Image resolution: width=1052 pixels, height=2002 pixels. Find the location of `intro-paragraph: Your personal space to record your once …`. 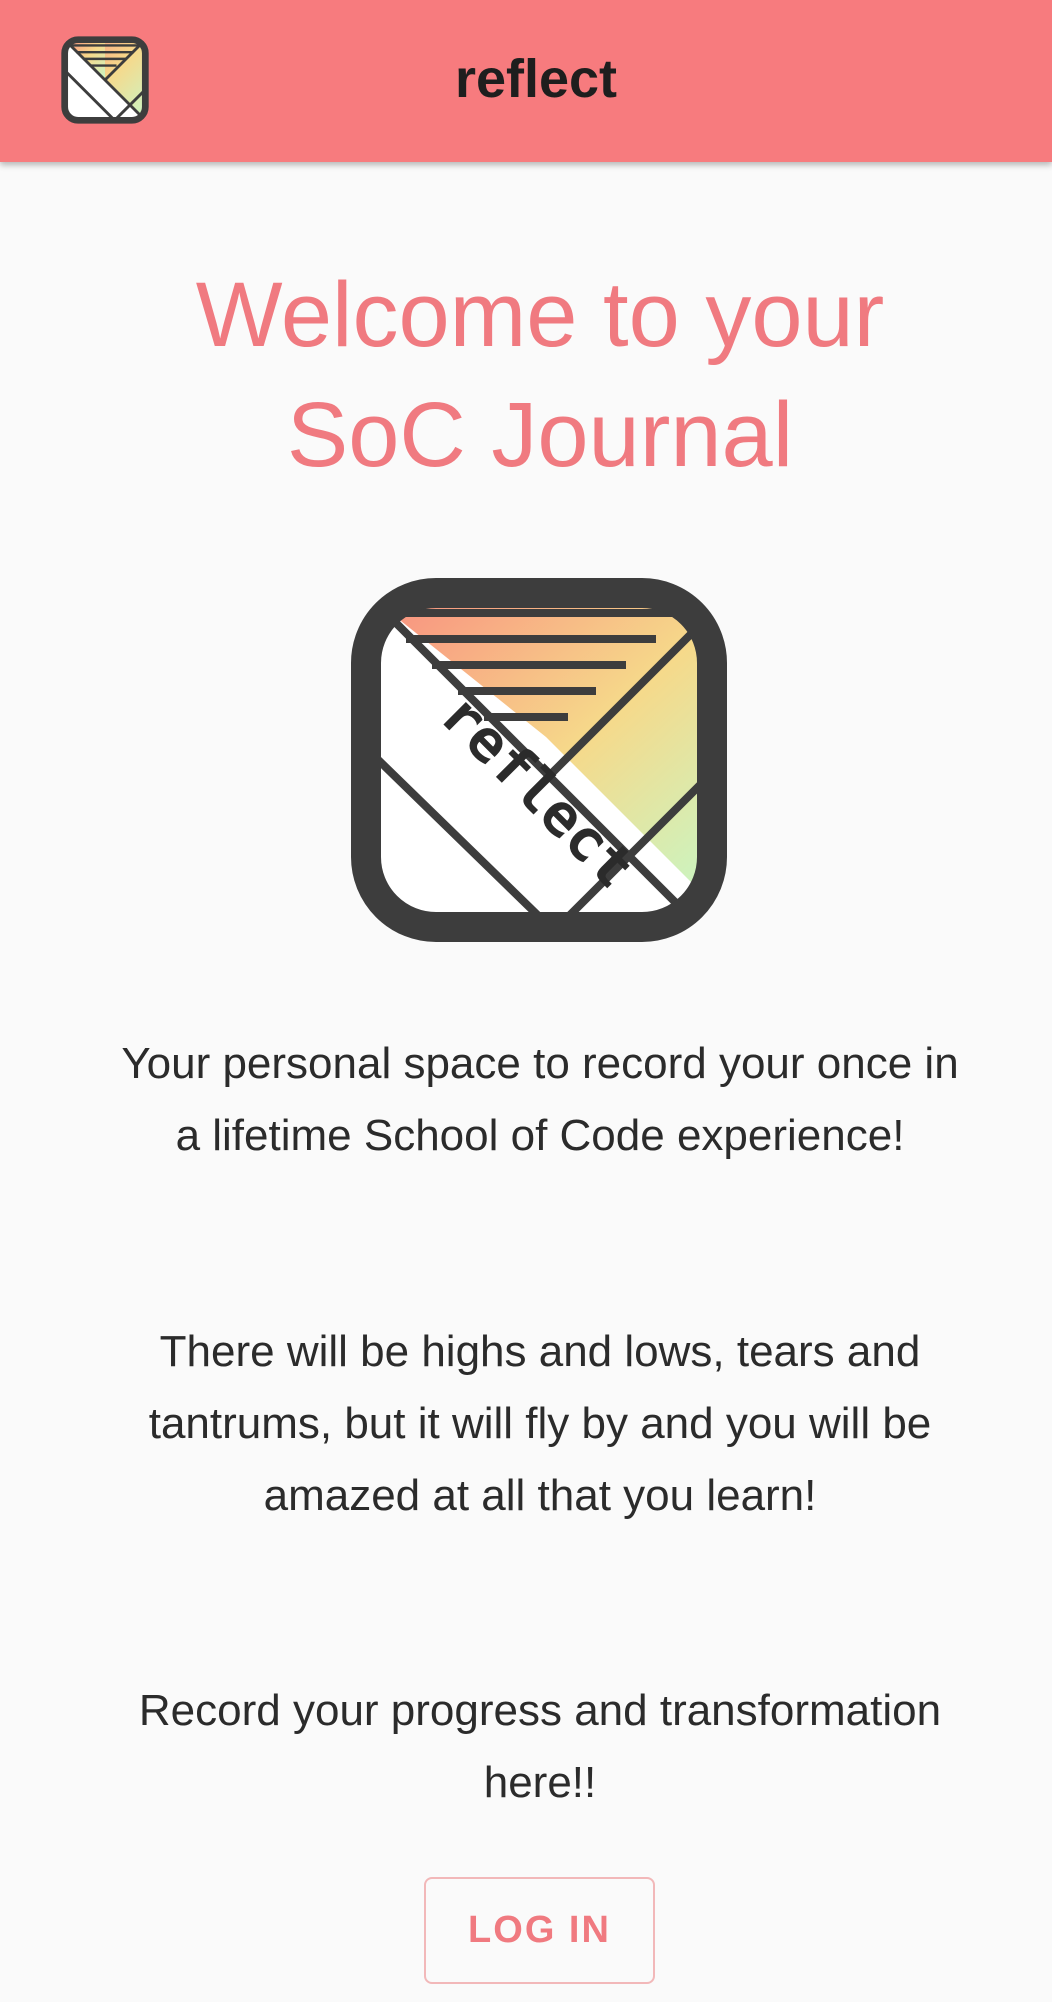

intro-paragraph: Your personal space to record your once … is located at coordinates (540, 1099).